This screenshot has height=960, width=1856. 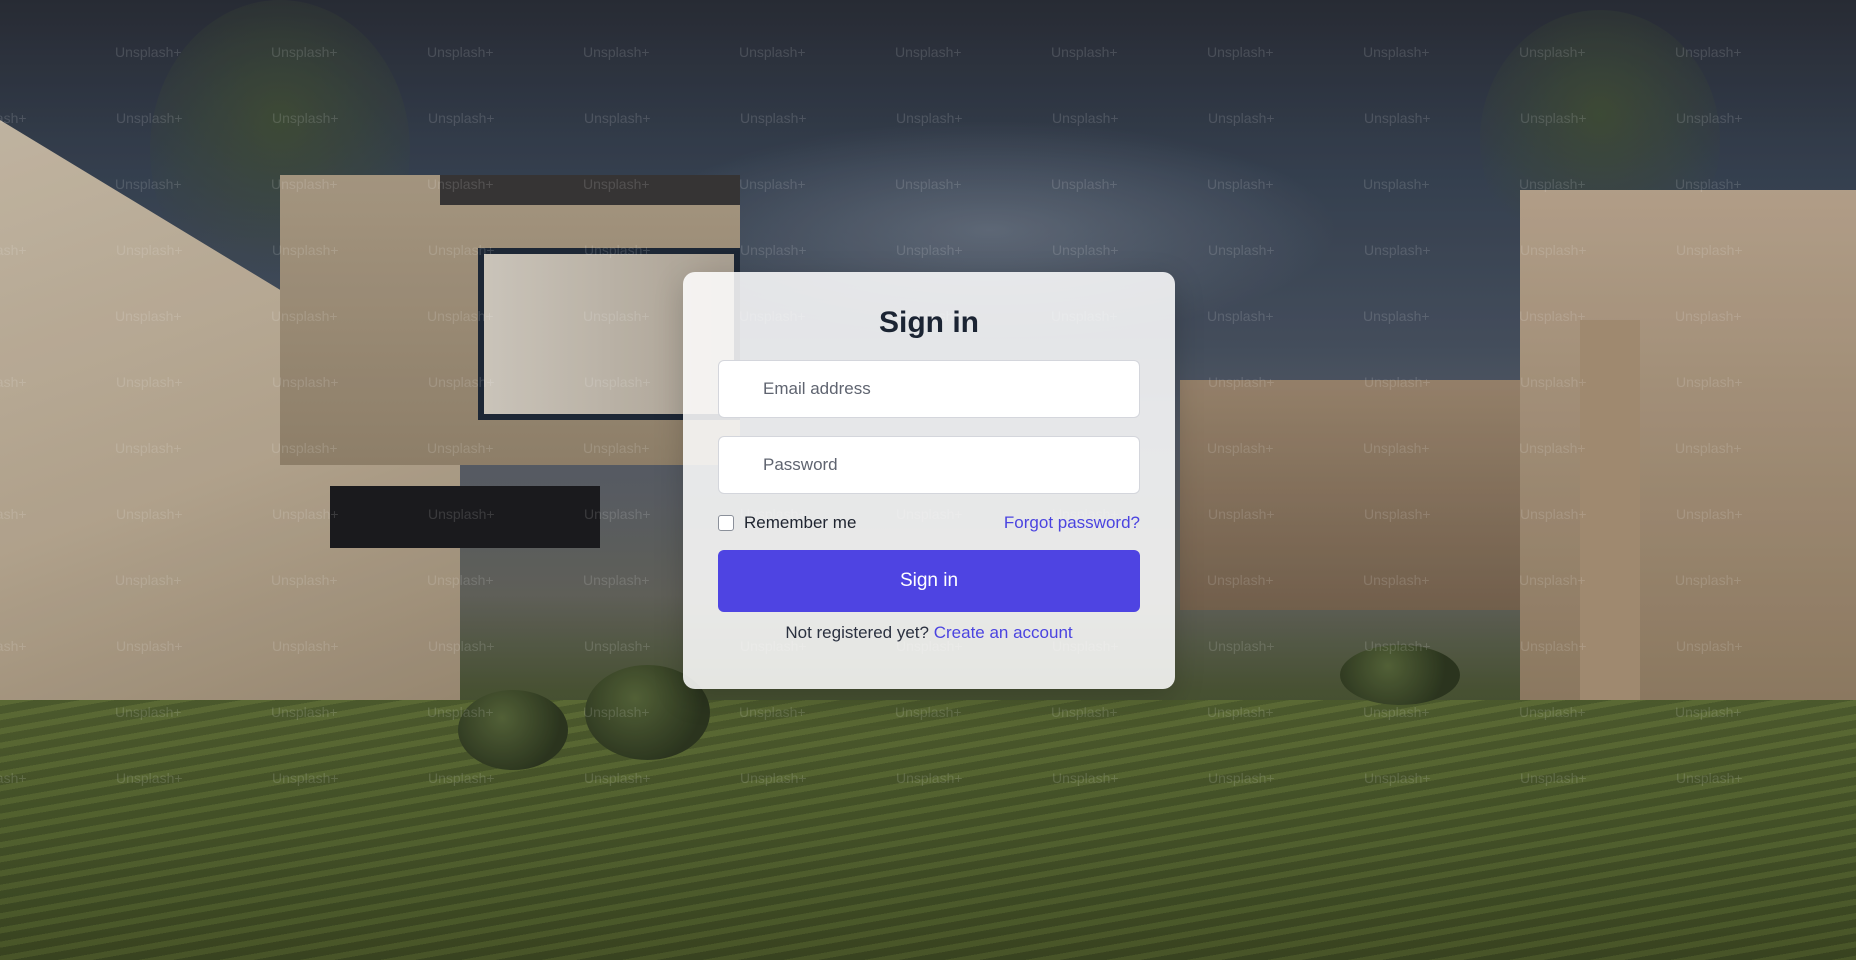 I want to click on register-line: Not registered yet? Create an account, so click(x=929, y=633).